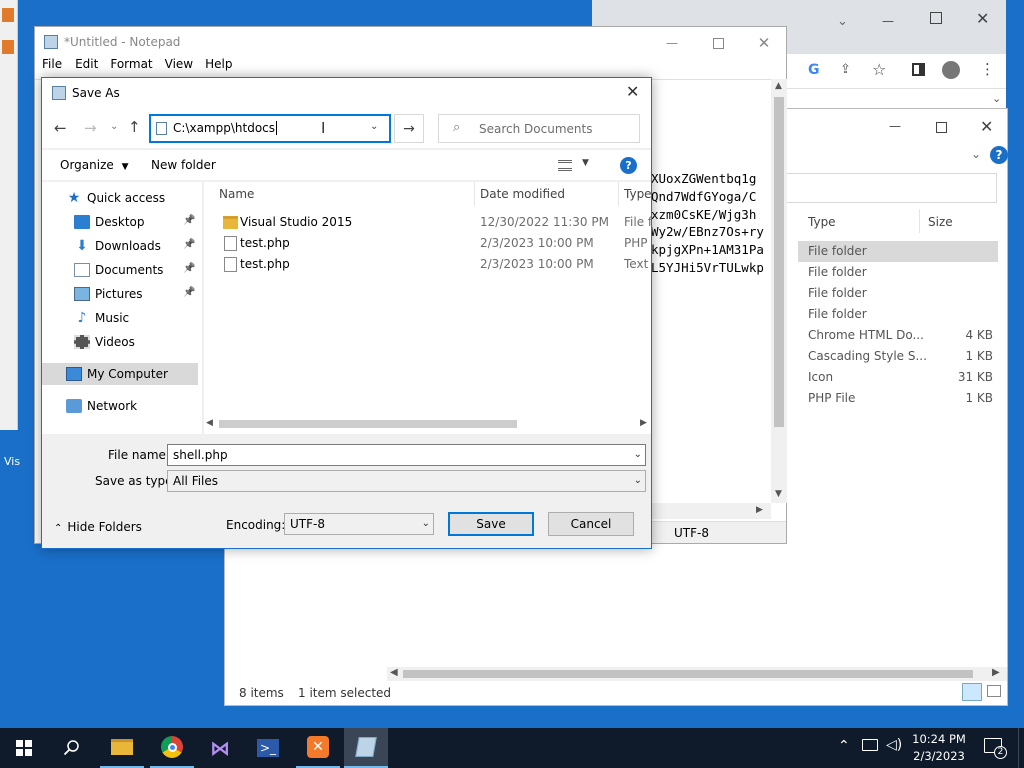 The width and height of the screenshot is (1024, 768). I want to click on address-dropdown-icon: ⌄, so click(374, 126).